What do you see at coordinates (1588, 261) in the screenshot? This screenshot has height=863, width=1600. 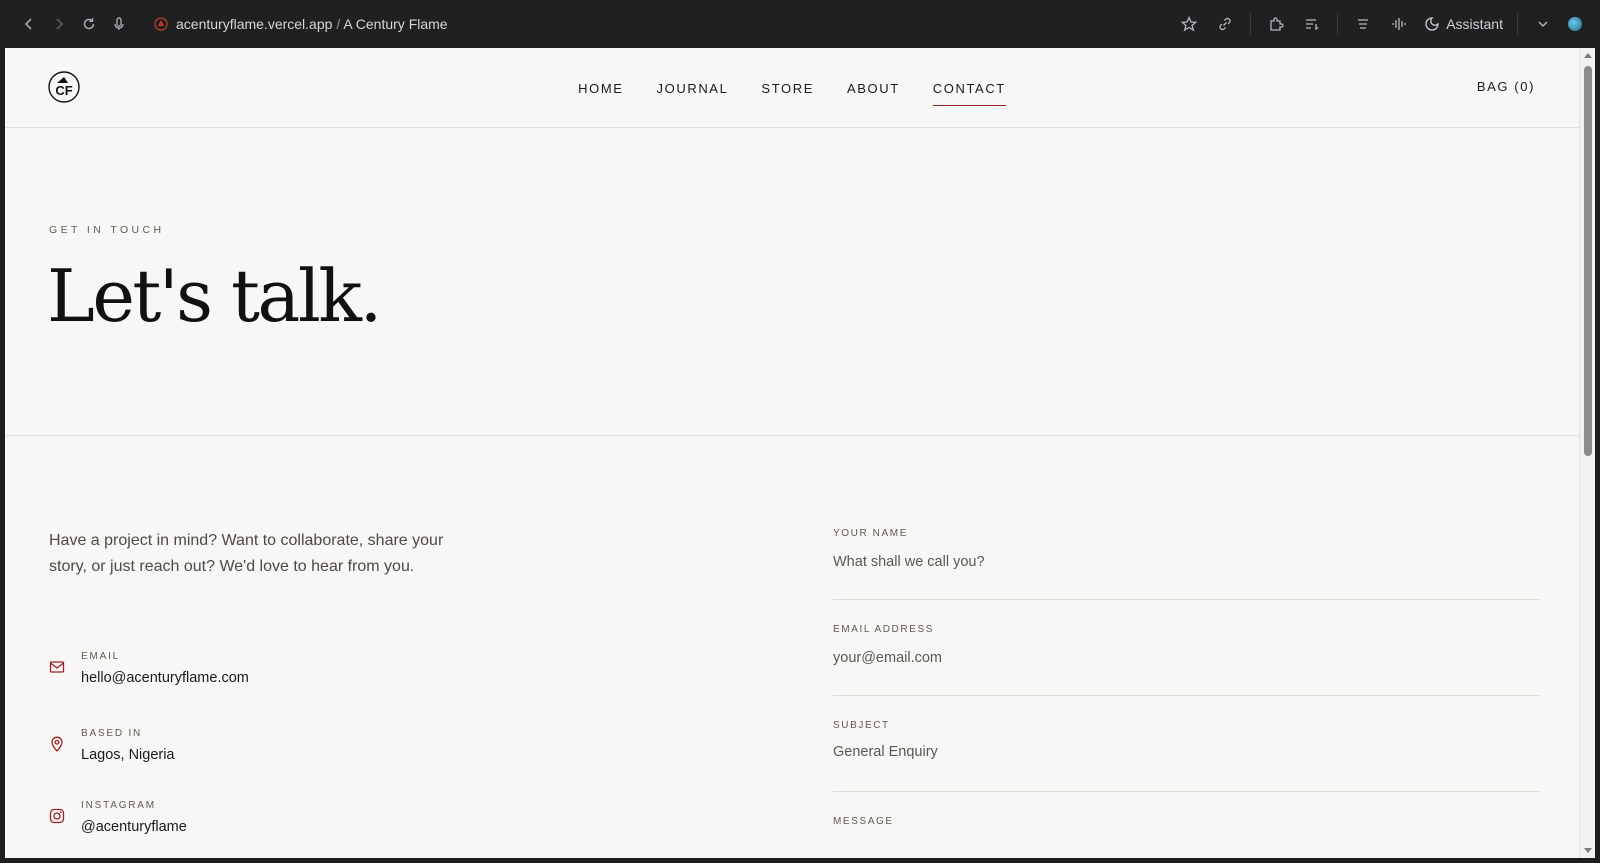 I see `scrollbar-thumb` at bounding box center [1588, 261].